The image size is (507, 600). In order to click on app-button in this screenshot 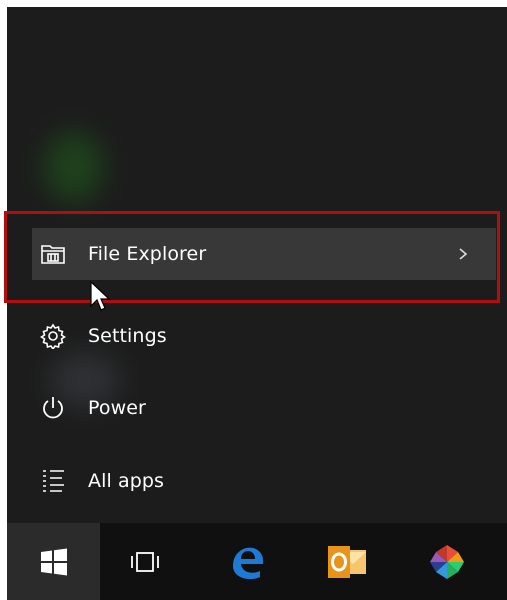, I will do `click(447, 561)`.